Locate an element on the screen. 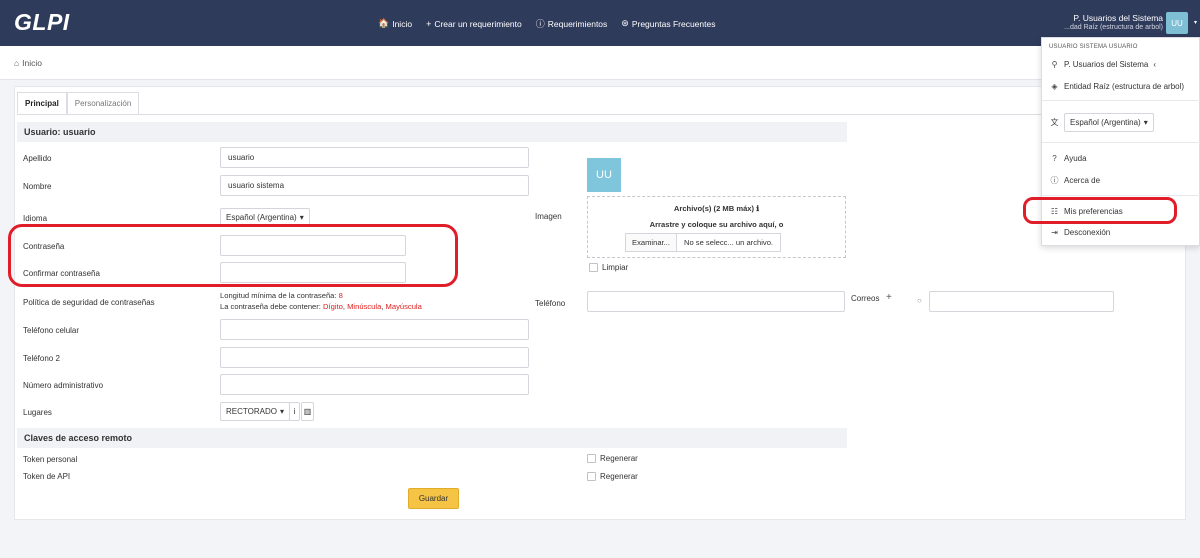 This screenshot has width=1200, height=558. label-phone2: Teléfono 2 is located at coordinates (41, 358).